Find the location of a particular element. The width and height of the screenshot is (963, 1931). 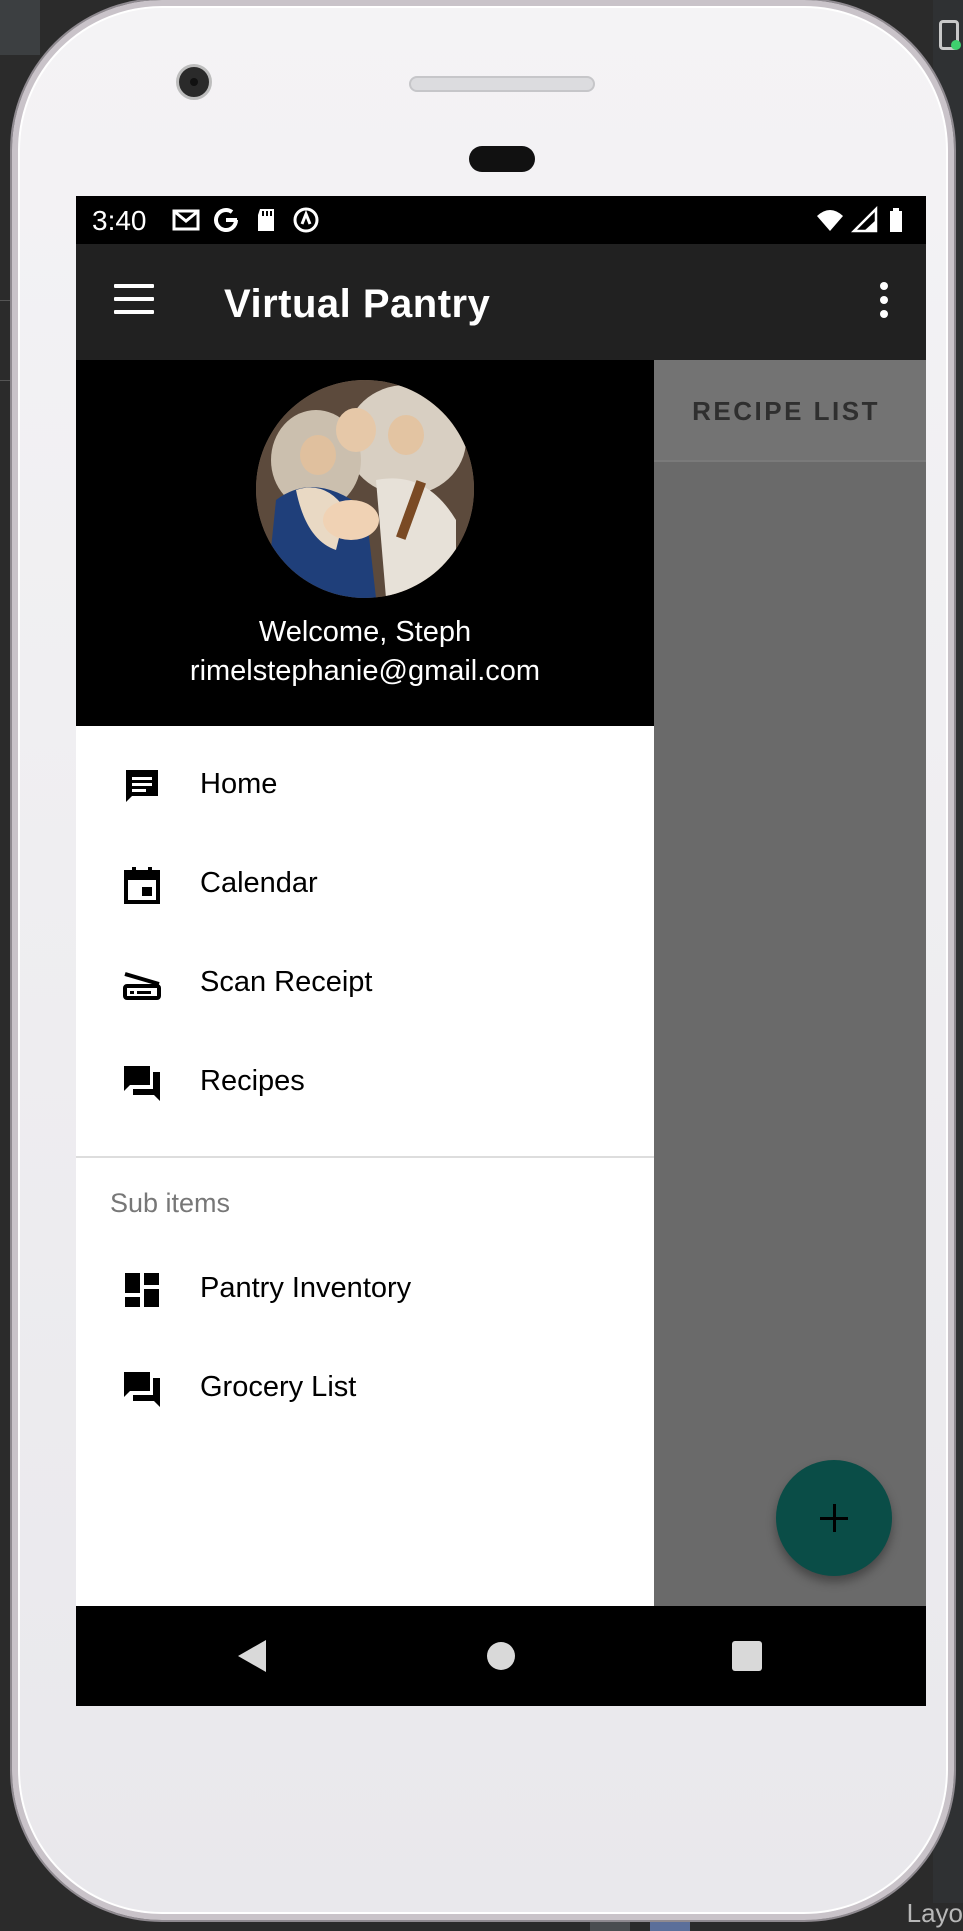

drawer-item-scan-receipt: Scan Receipt is located at coordinates (365, 983).